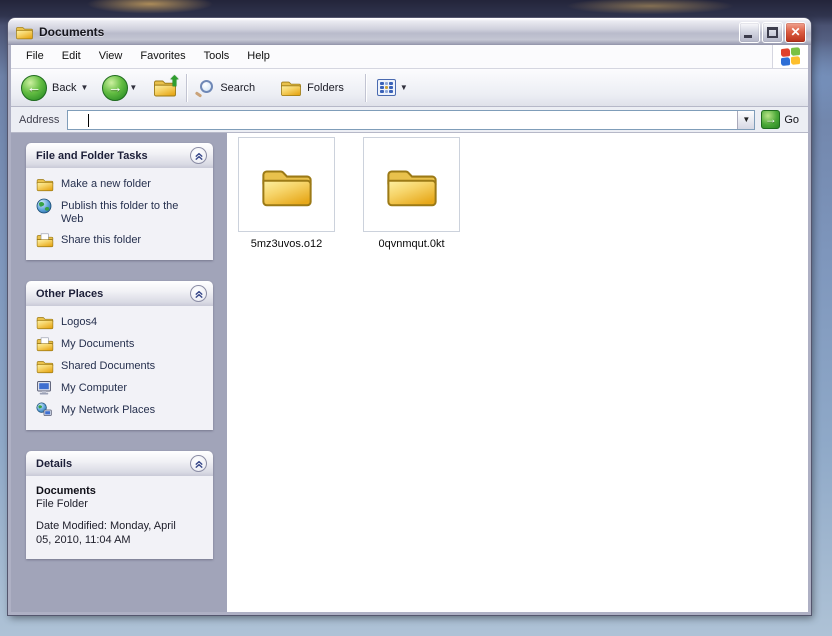 This screenshot has height=636, width=832. What do you see at coordinates (748, 36) in the screenshot?
I see `minimize-icon` at bounding box center [748, 36].